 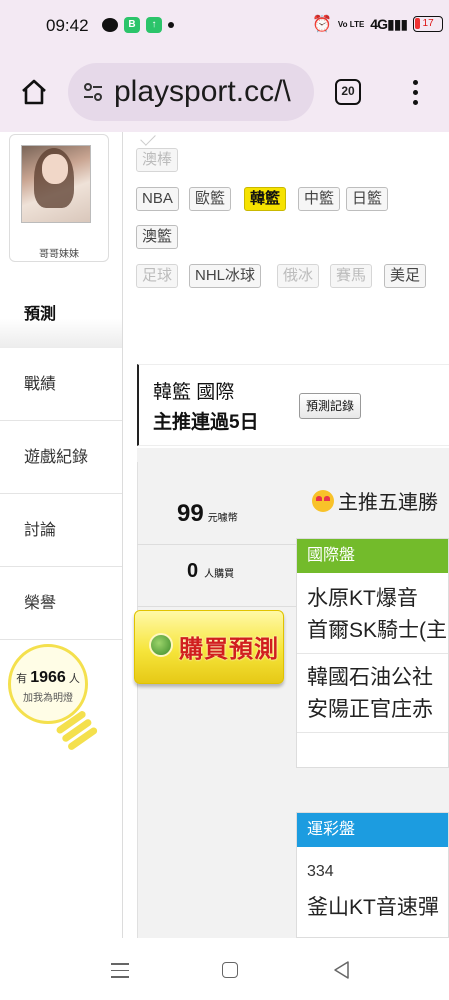 What do you see at coordinates (154, 25) in the screenshot?
I see `upload-notification-icon: ↑` at bounding box center [154, 25].